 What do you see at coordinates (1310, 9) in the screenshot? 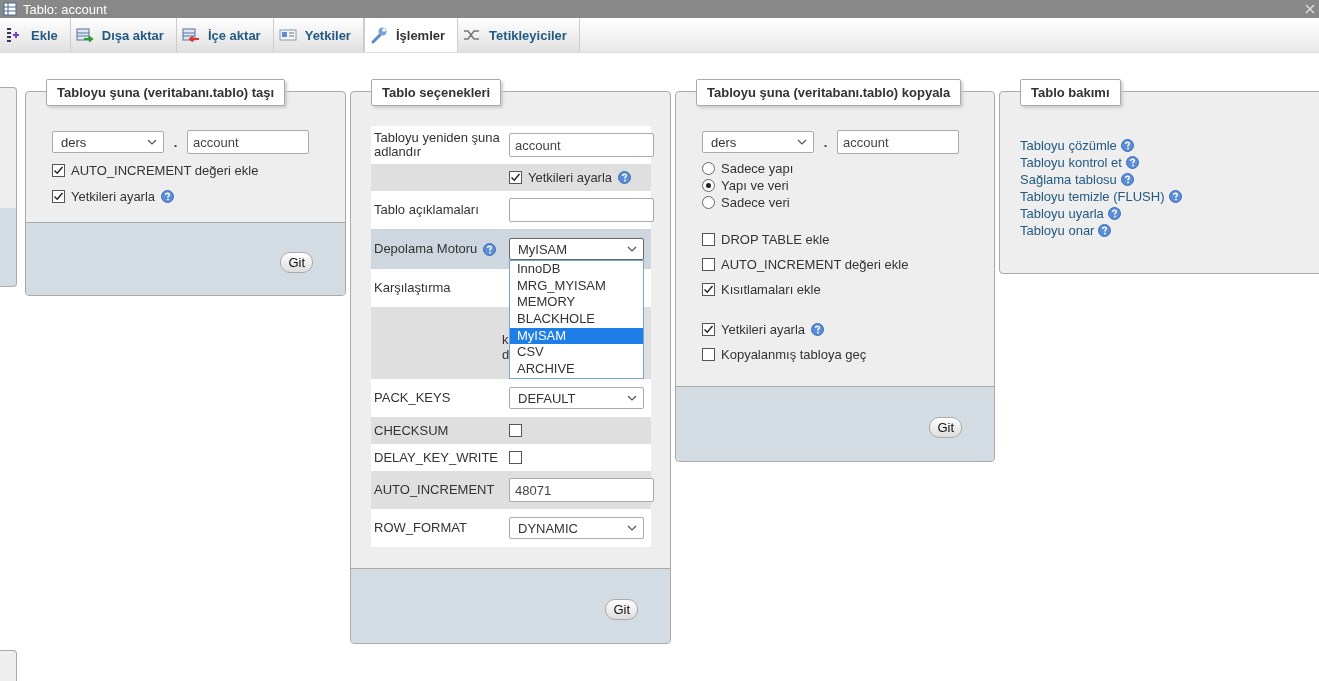
I see `close-icon` at bounding box center [1310, 9].